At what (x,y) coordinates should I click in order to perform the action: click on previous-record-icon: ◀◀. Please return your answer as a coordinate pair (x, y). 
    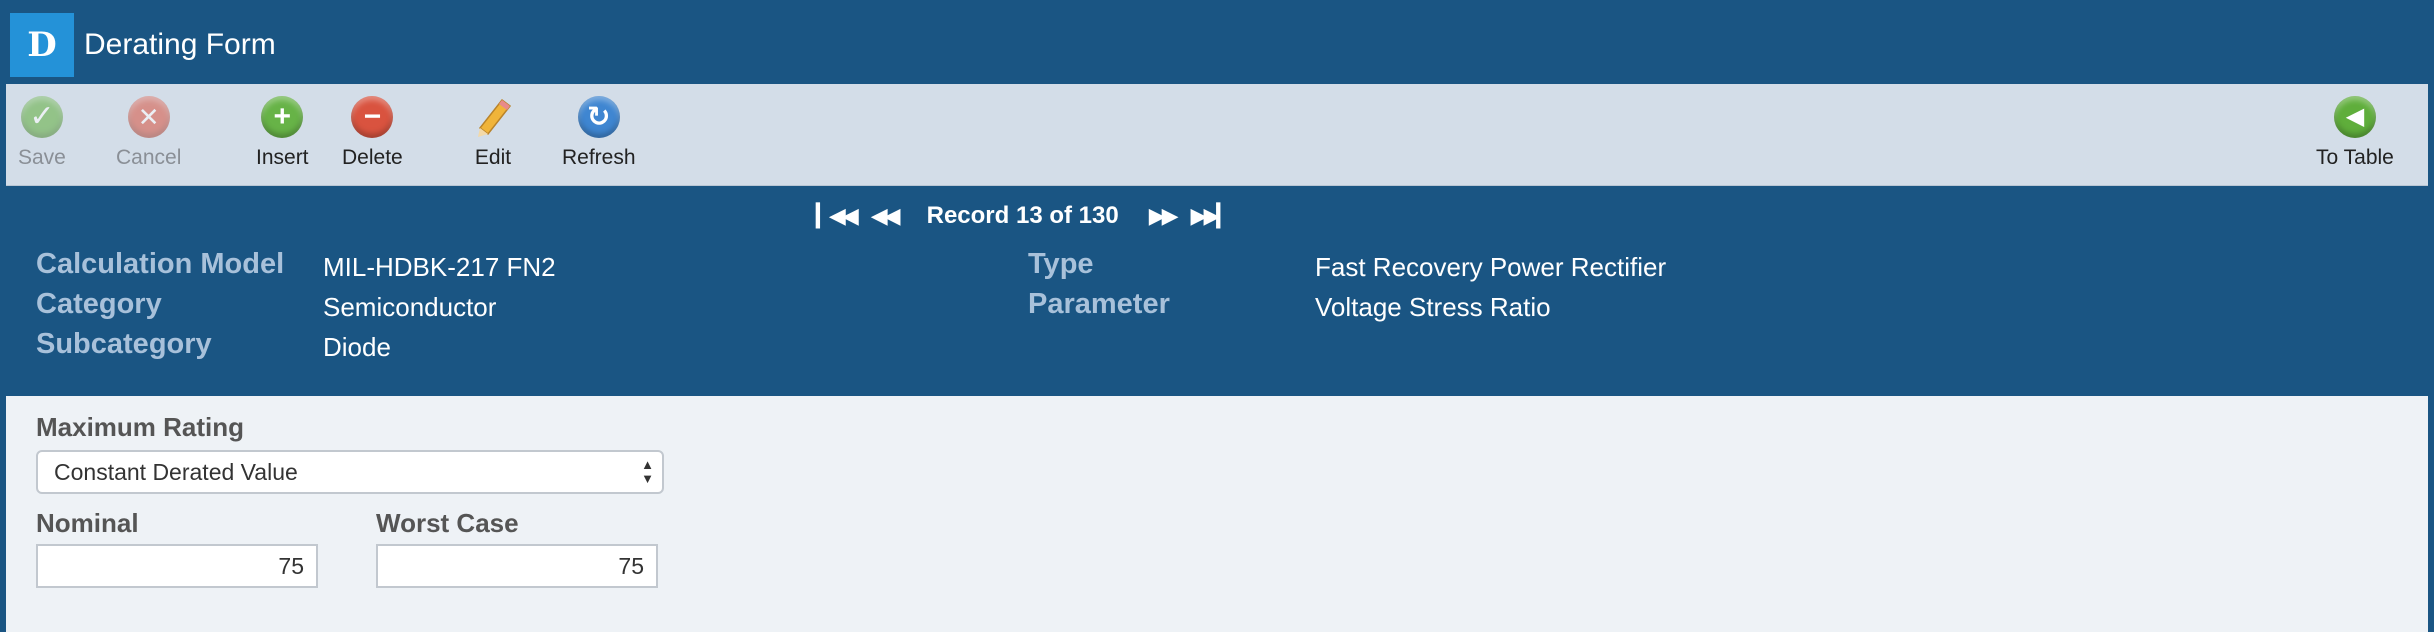
    Looking at the image, I should click on (886, 216).